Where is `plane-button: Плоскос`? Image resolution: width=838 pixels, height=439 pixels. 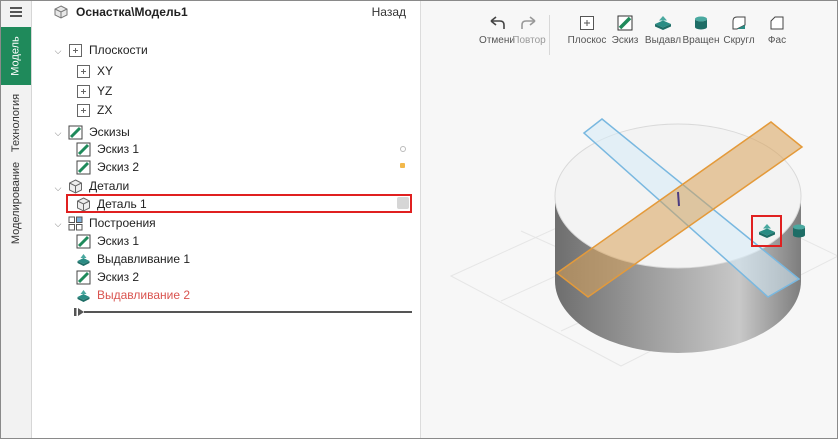 plane-button: Плоскос is located at coordinates (587, 30).